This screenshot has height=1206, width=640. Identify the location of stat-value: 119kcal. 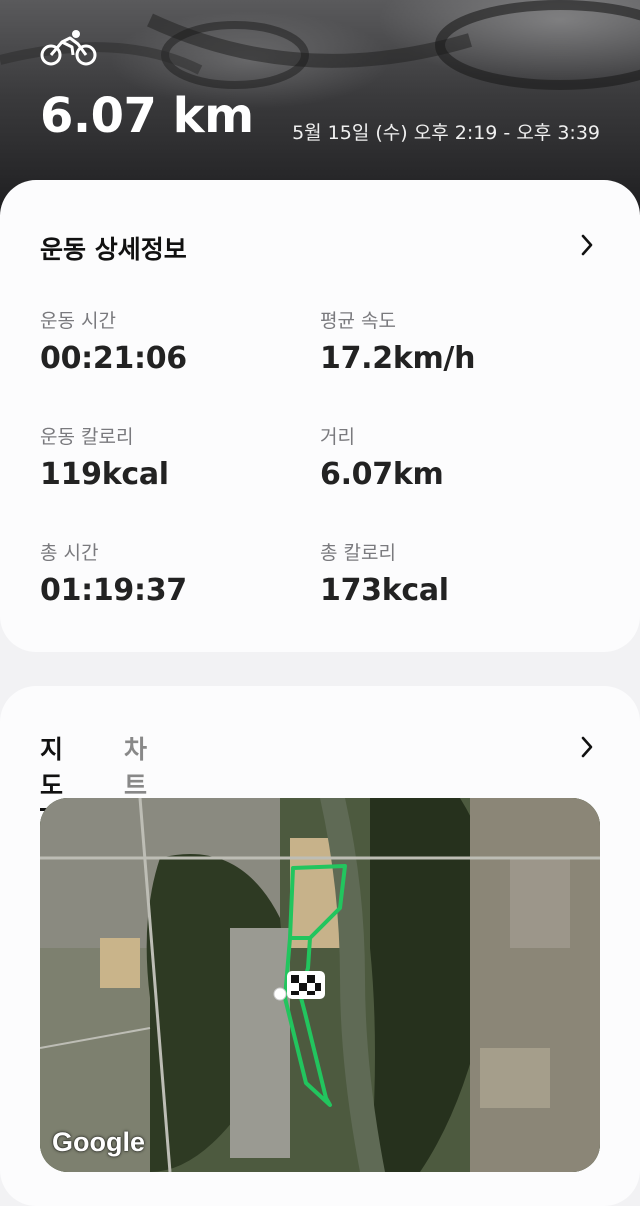
(104, 474).